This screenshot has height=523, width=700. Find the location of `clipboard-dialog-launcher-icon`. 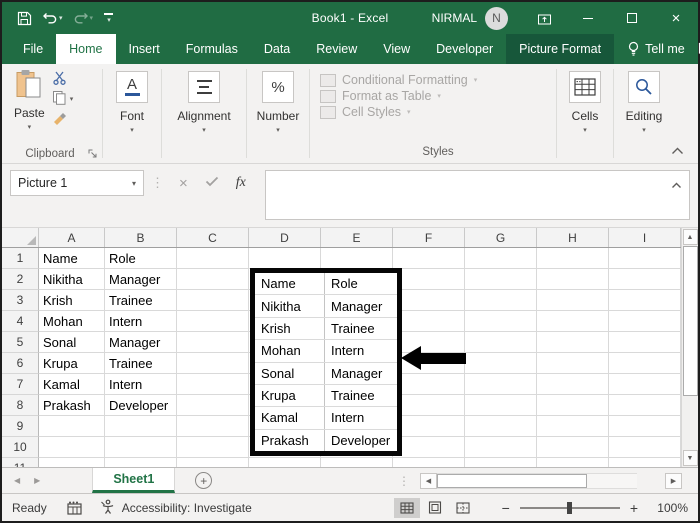

clipboard-dialog-launcher-icon is located at coordinates (93, 154).